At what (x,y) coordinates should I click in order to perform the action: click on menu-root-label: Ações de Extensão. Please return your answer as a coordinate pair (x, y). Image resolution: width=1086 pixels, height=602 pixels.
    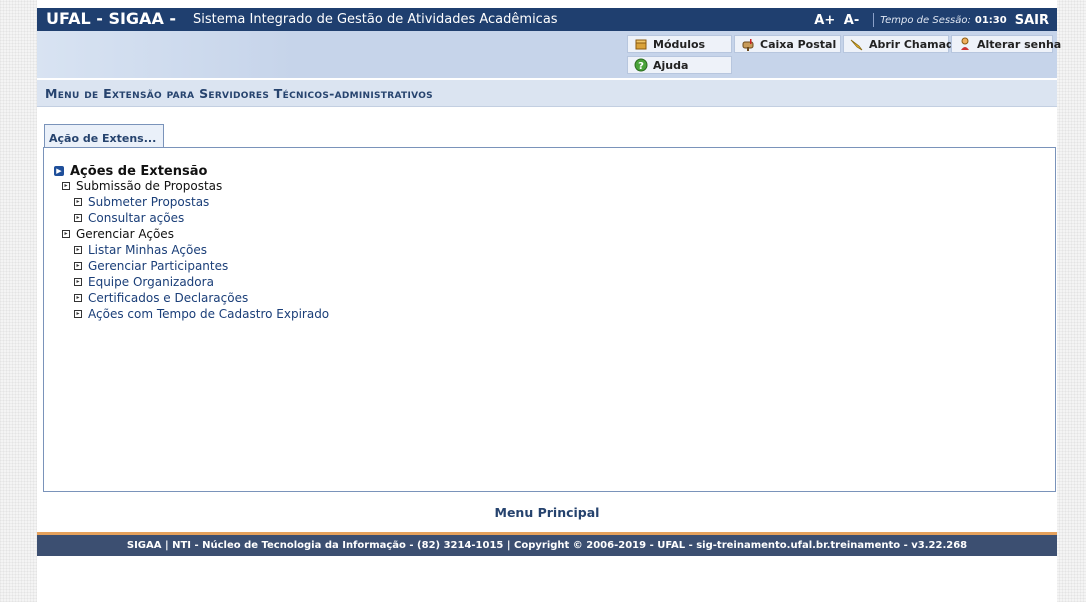
    Looking at the image, I should click on (139, 171).